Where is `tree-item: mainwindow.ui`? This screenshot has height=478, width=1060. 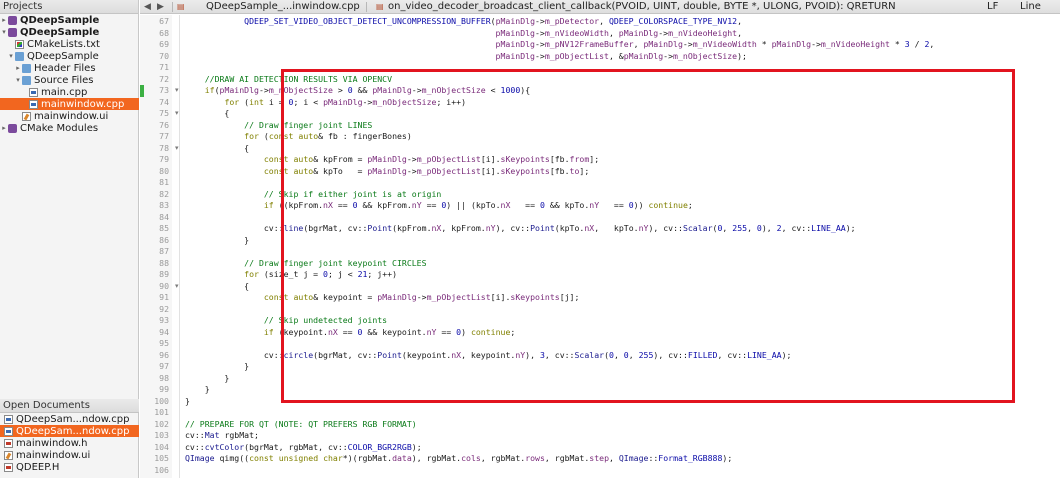
tree-item: mainwindow.ui is located at coordinates (69, 116).